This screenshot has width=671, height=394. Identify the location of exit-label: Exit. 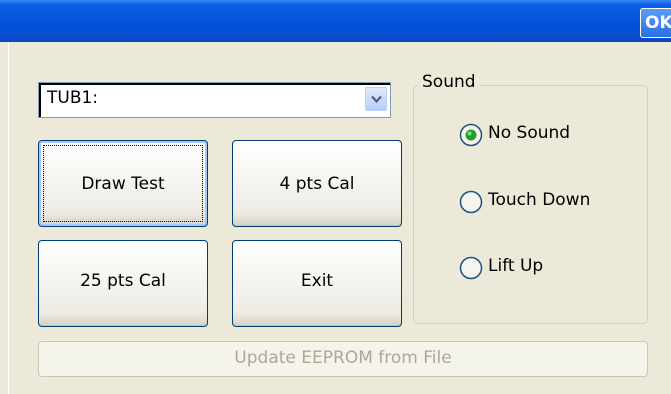
(317, 281).